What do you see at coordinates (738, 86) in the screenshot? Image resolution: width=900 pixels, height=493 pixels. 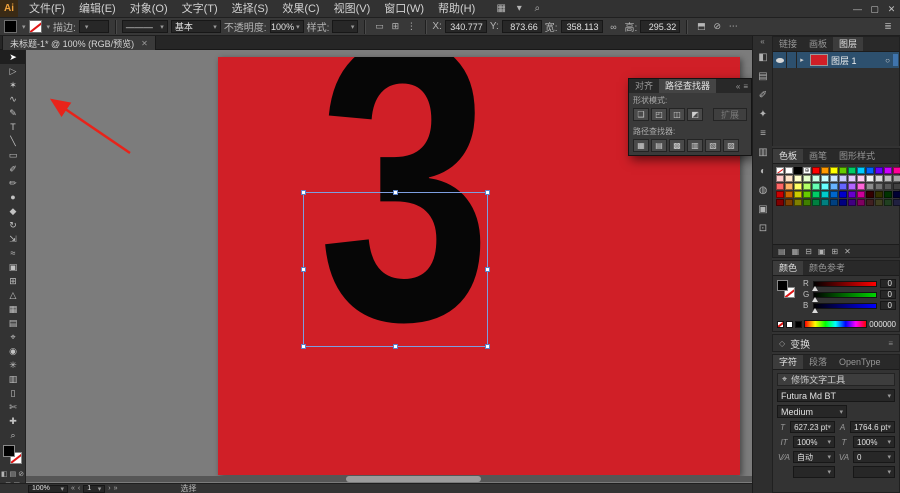 I see `panel-collapse-icon: «` at bounding box center [738, 86].